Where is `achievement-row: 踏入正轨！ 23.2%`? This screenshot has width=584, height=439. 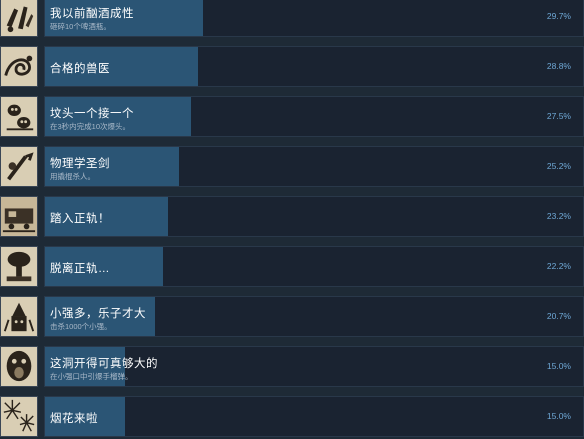
achievement-row: 踏入正轨！ 23.2% is located at coordinates (292, 219).